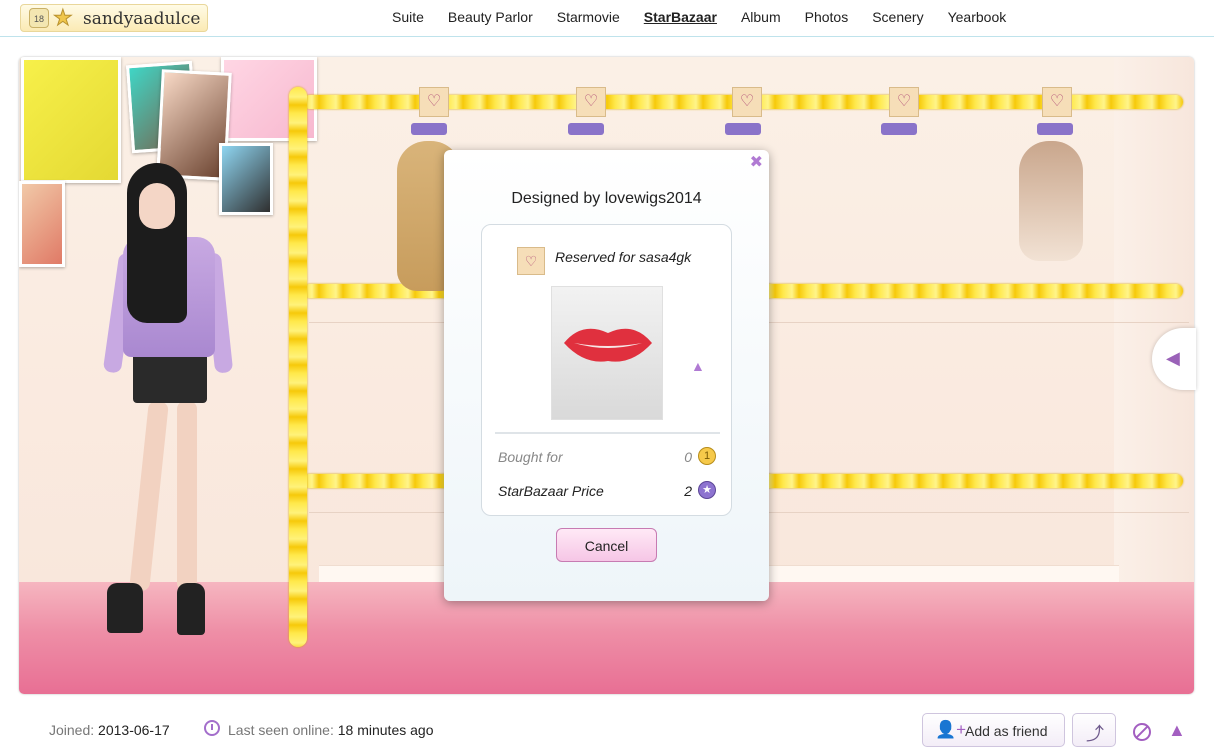 The height and width of the screenshot is (749, 1214). Describe the element at coordinates (142, 19) in the screenshot. I see `username: sandyaadulce` at that location.